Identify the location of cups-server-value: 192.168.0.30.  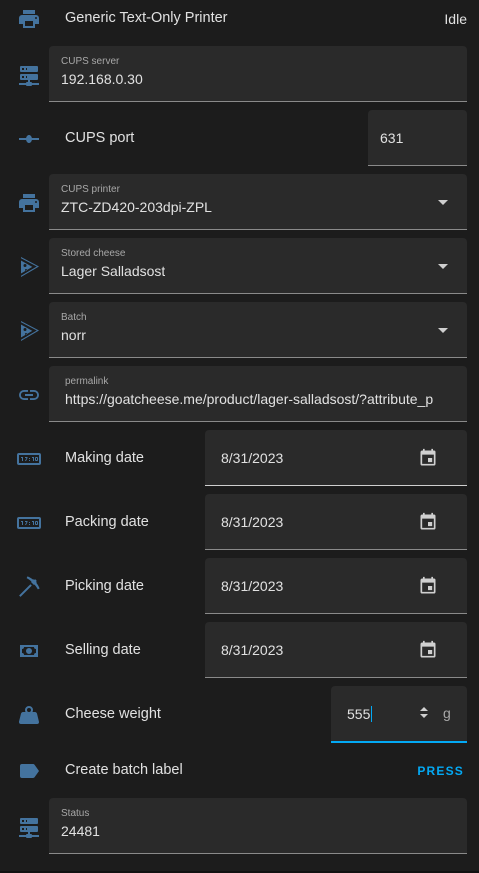
(102, 79).